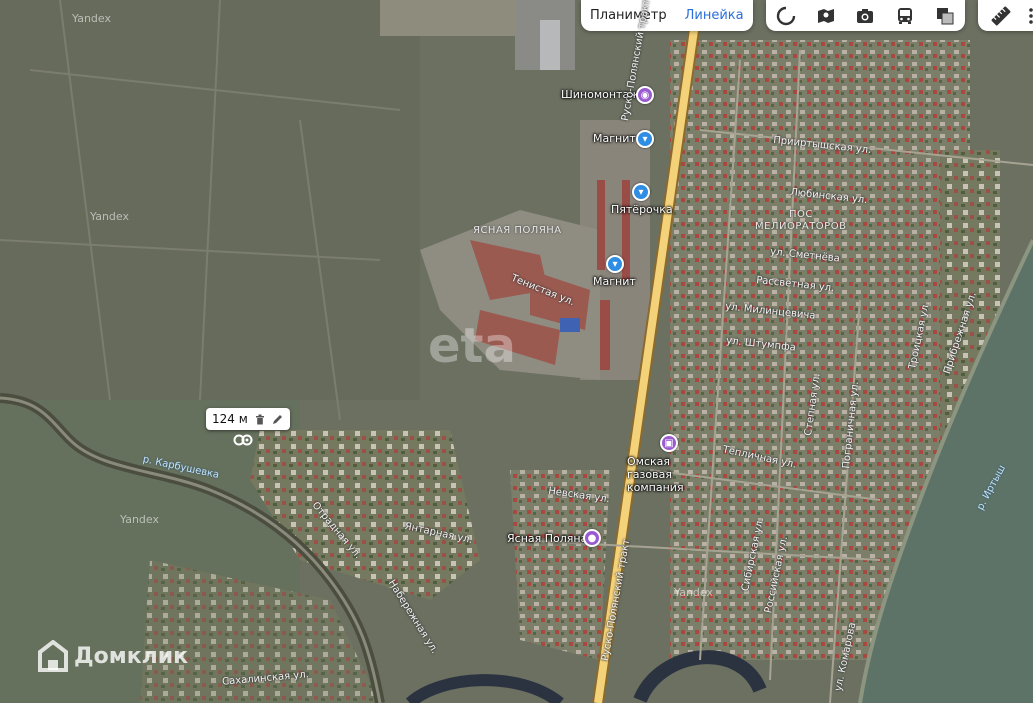 This screenshot has width=1033, height=703. I want to click on tab-ruler: Линейка, so click(714, 15).